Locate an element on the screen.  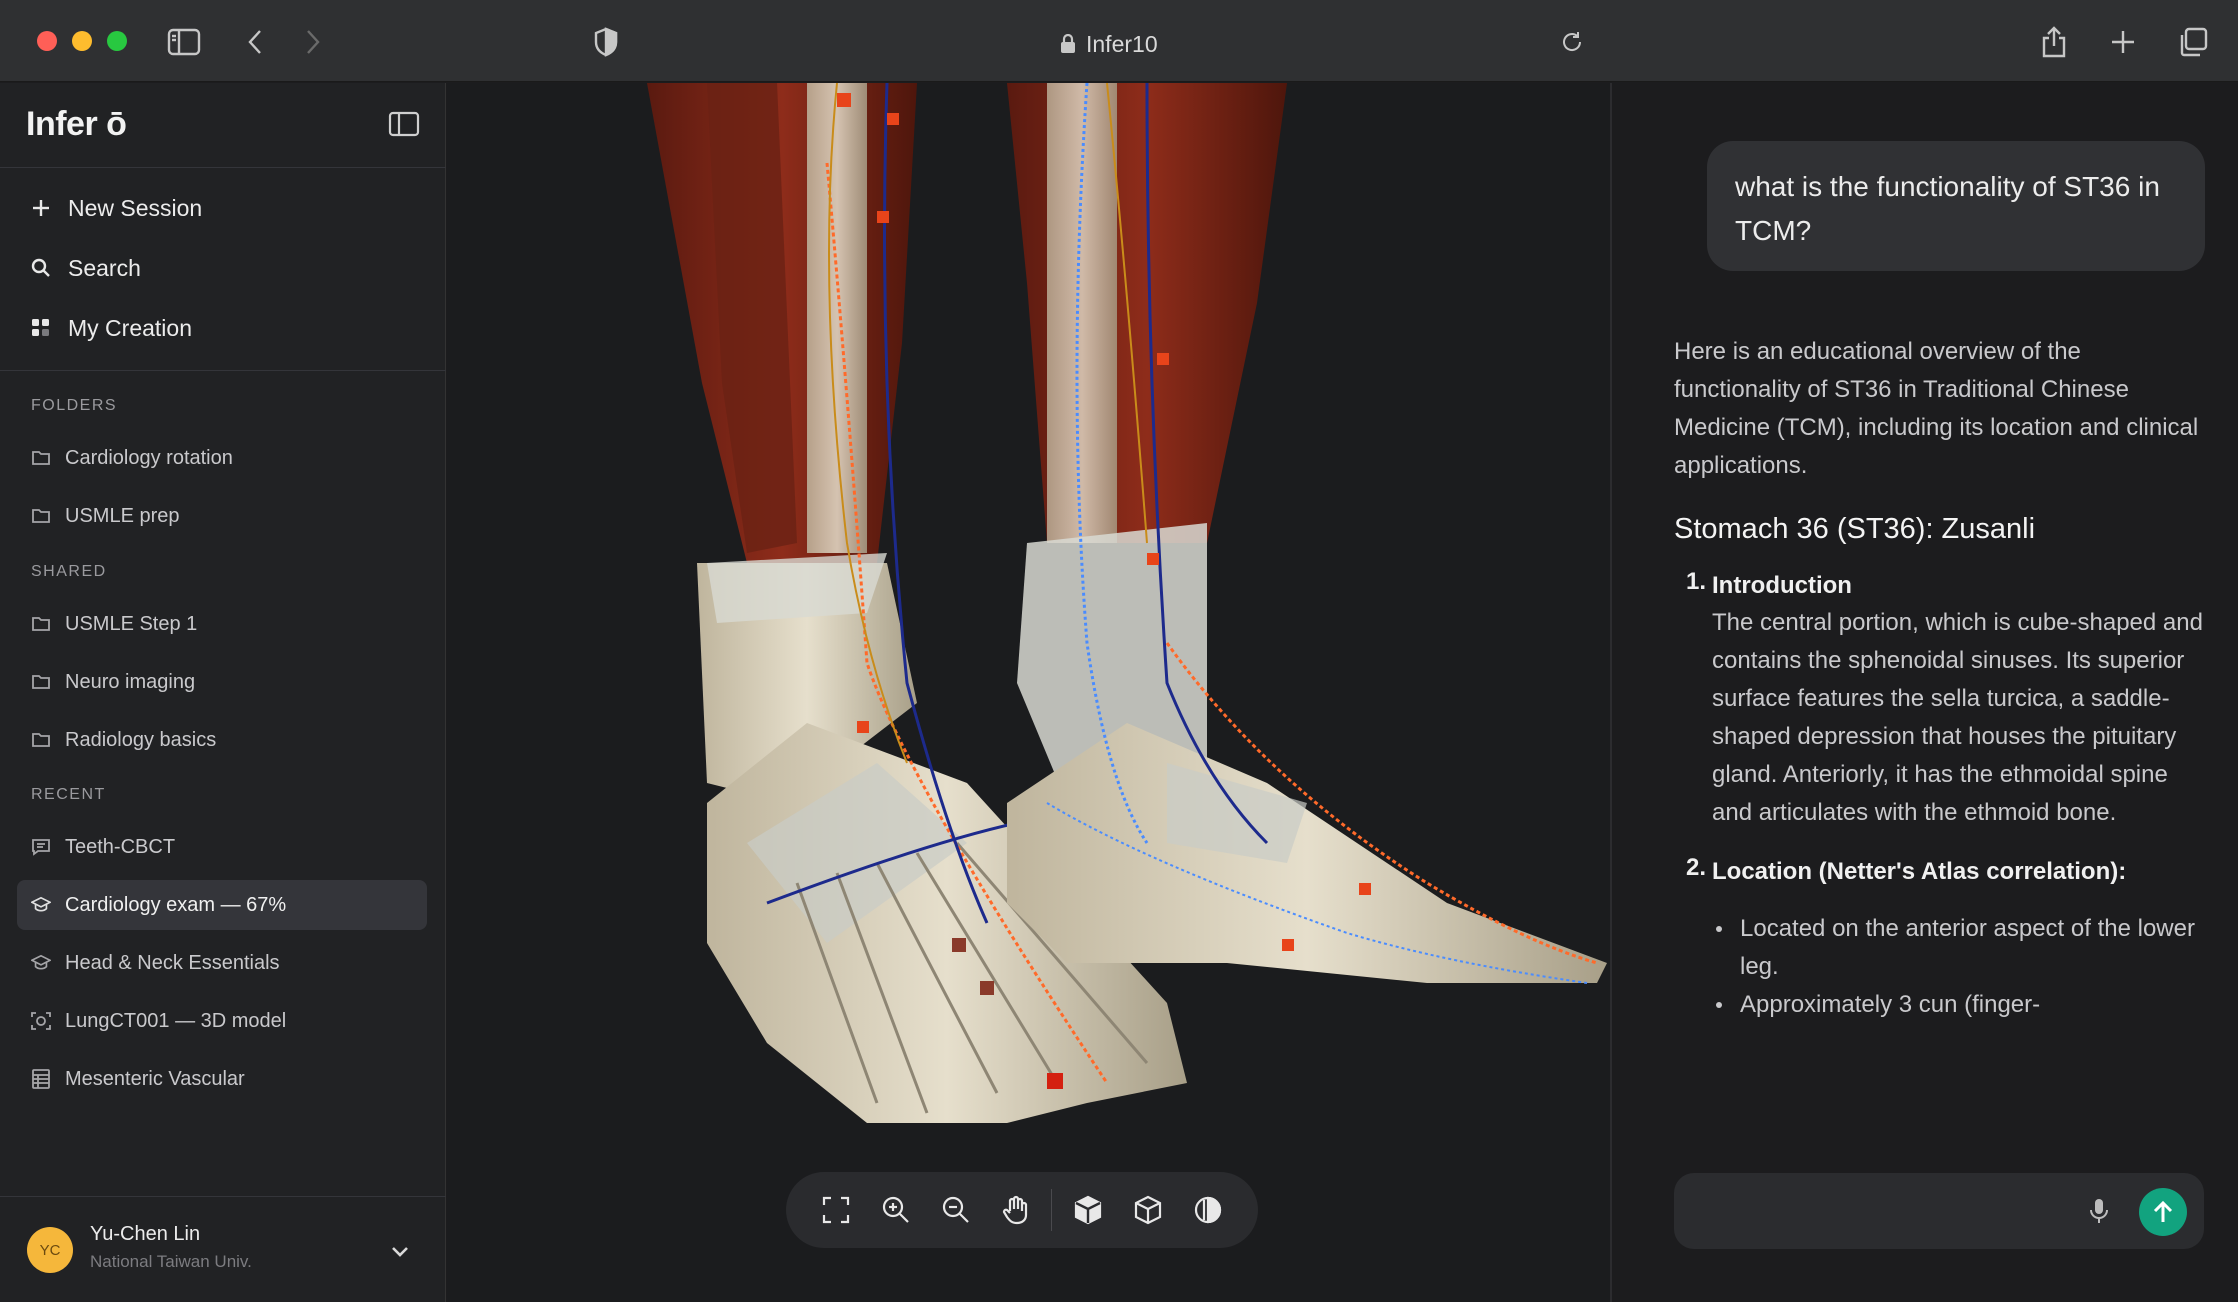
folder-item: Cardiology rotation is located at coordinates (222, 458).